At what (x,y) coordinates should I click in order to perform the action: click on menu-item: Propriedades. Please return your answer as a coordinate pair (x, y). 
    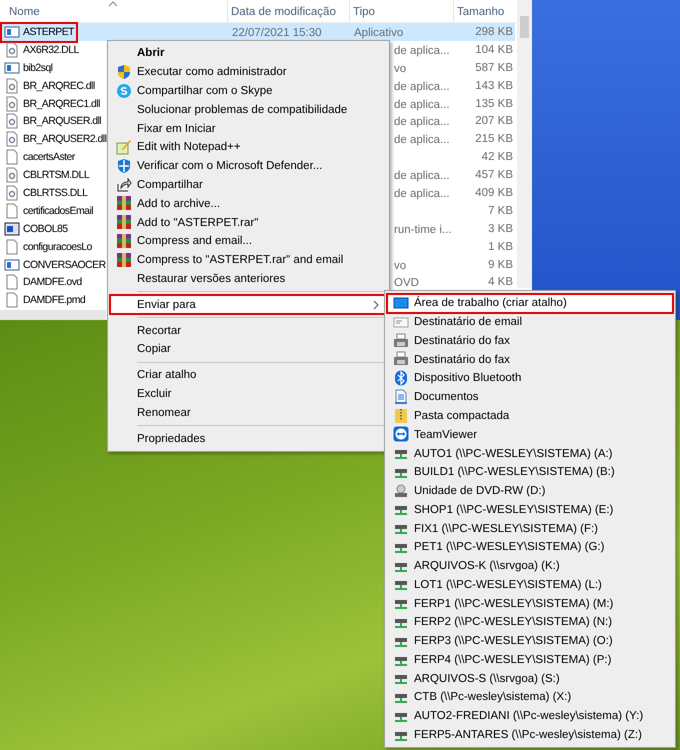
    Looking at the image, I should click on (248, 438).